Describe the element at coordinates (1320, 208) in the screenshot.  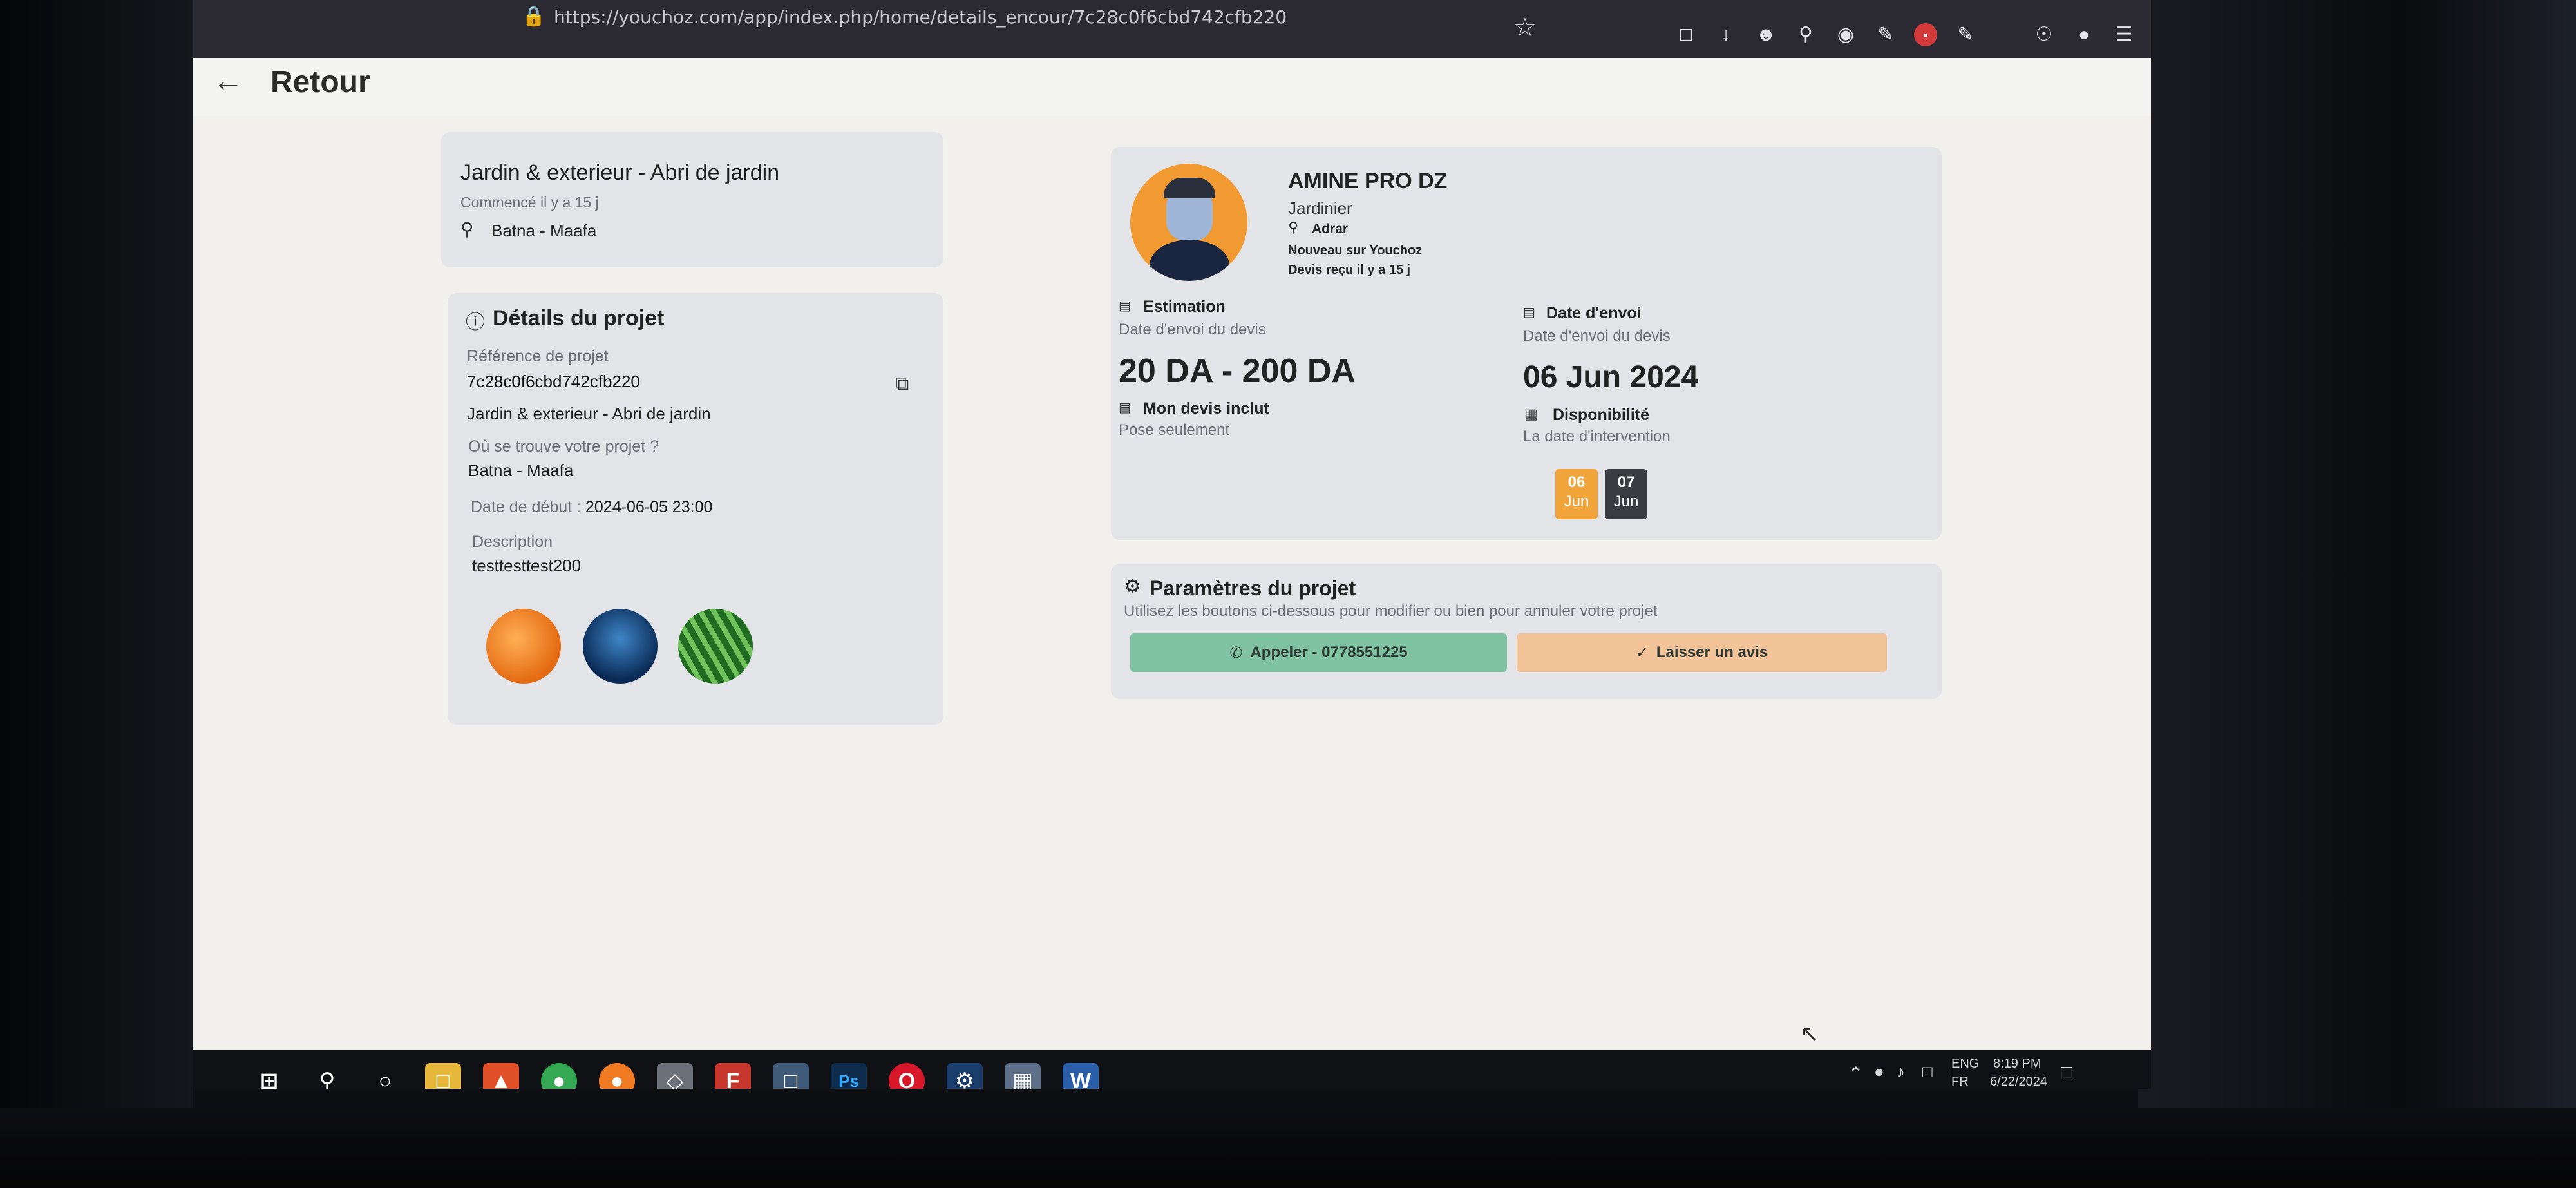
I see `provider-role: Jardinier` at that location.